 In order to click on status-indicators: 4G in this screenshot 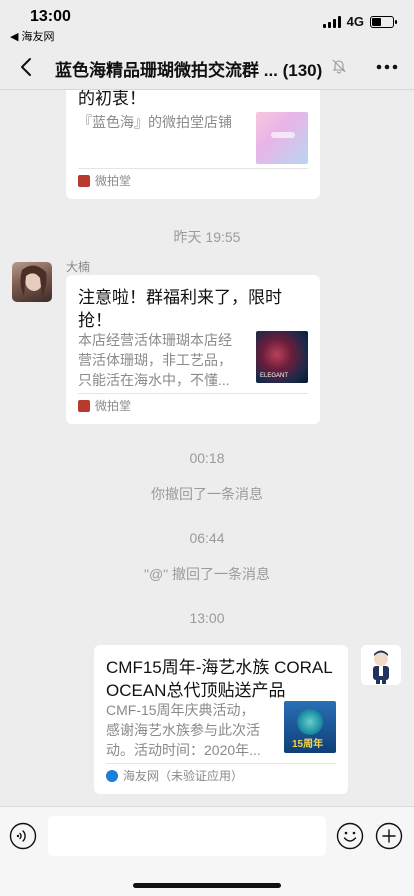, I will do `click(359, 21)`.